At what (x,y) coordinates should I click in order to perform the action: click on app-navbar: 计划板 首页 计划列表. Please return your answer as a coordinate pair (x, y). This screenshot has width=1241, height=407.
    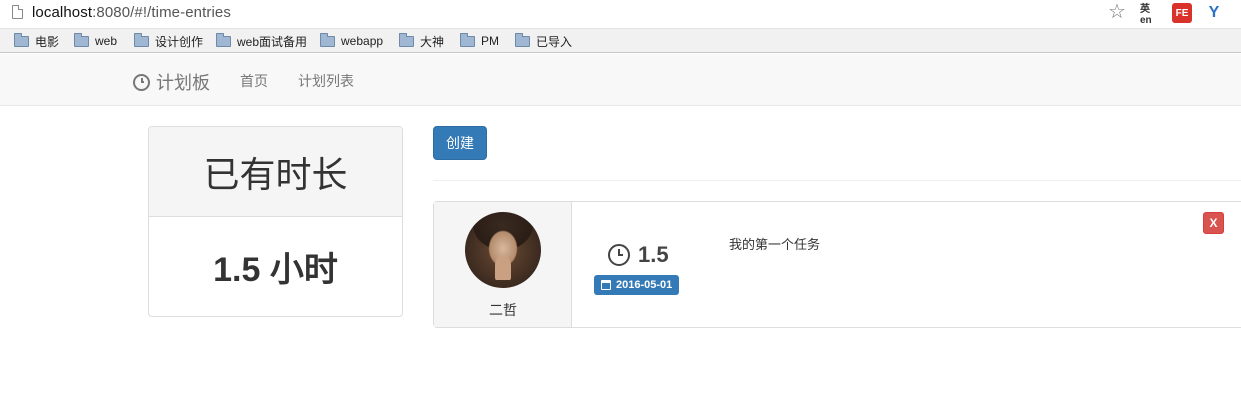
    Looking at the image, I should click on (620, 80).